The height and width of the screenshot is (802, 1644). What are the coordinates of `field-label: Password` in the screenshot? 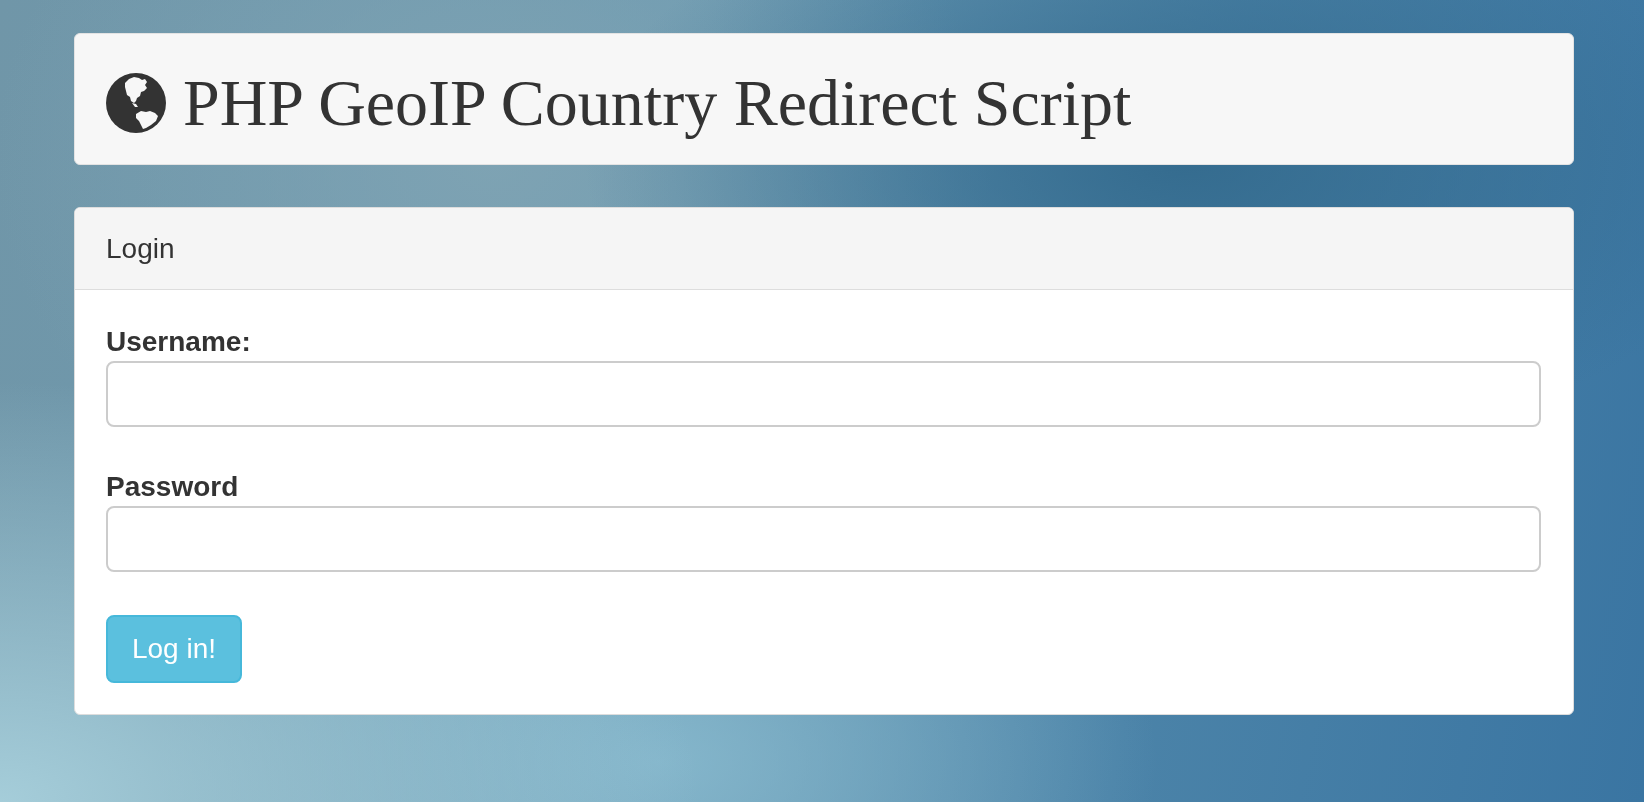 It's located at (172, 487).